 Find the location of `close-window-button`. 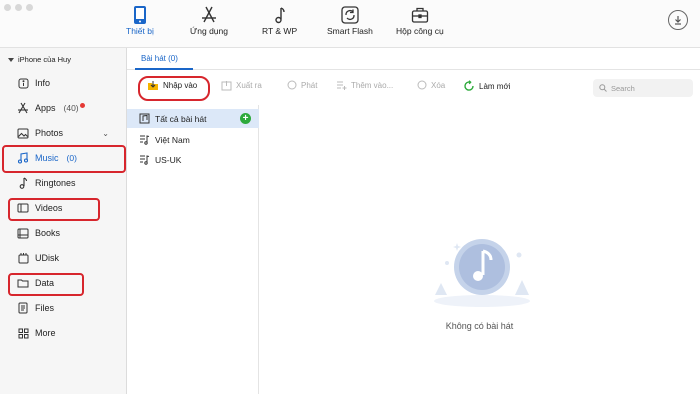

close-window-button is located at coordinates (7, 7).